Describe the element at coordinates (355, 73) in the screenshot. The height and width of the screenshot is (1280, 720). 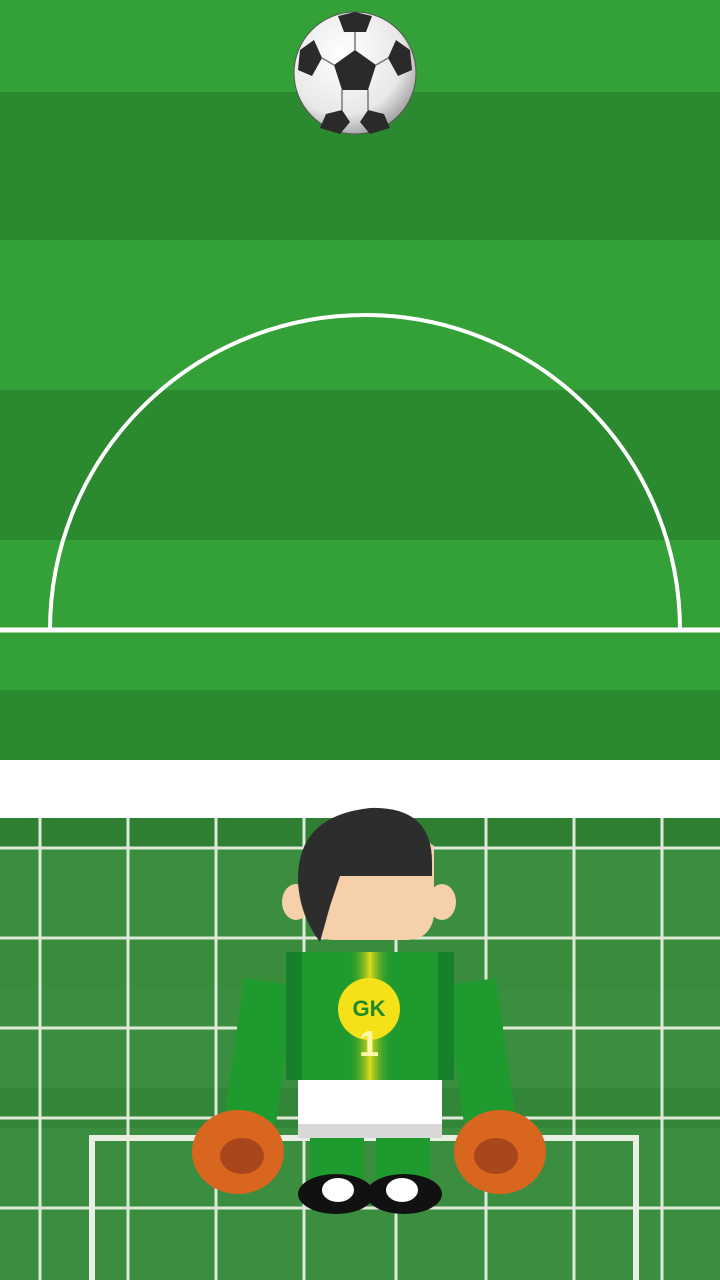
I see `soccer-ball-icon` at that location.